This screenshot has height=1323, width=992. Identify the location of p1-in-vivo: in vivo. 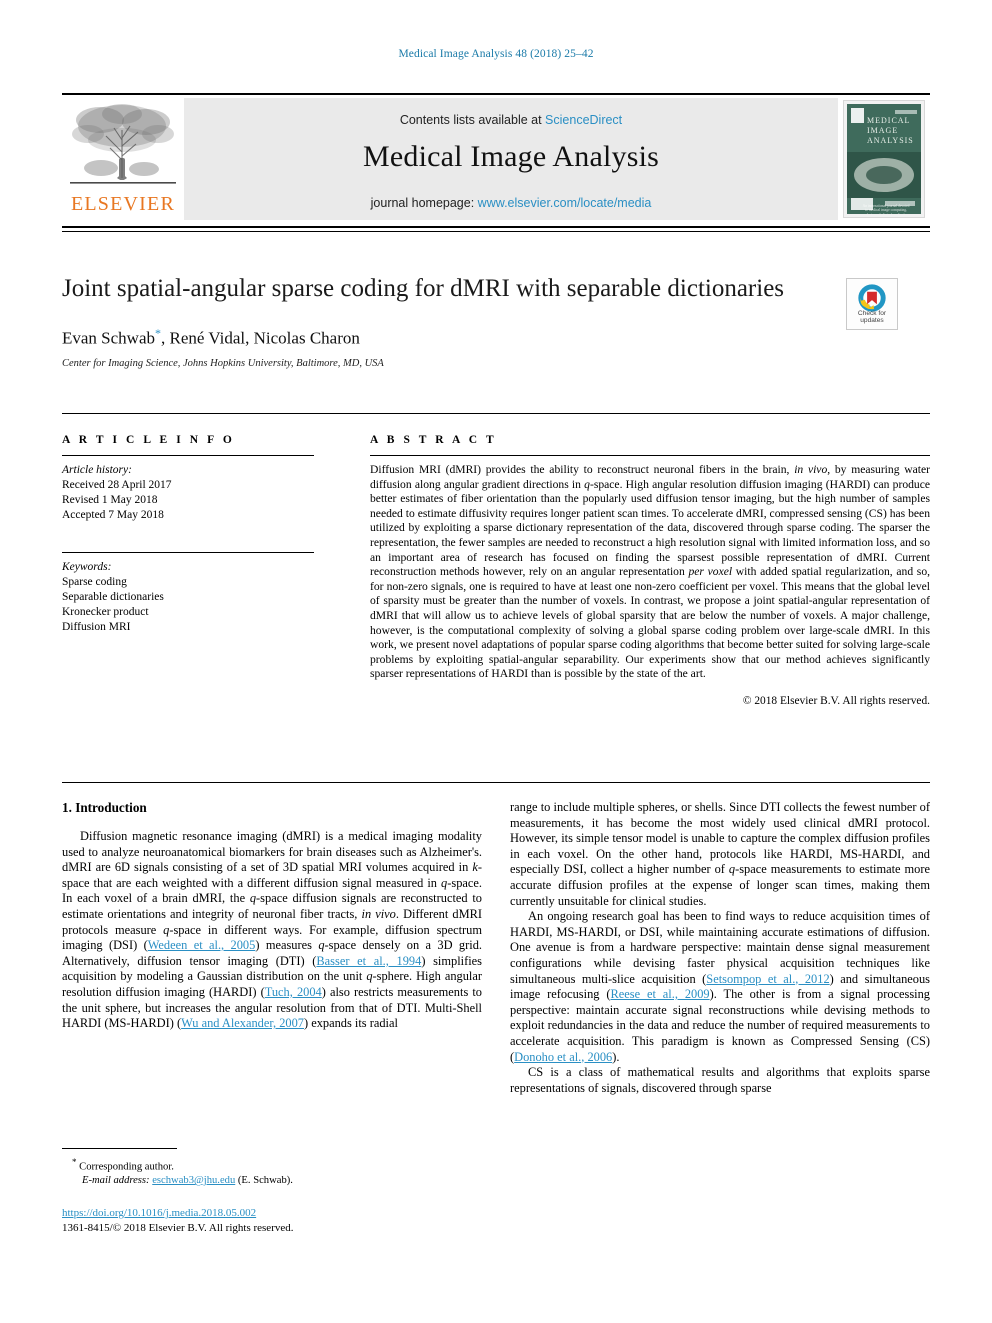
(378, 913).